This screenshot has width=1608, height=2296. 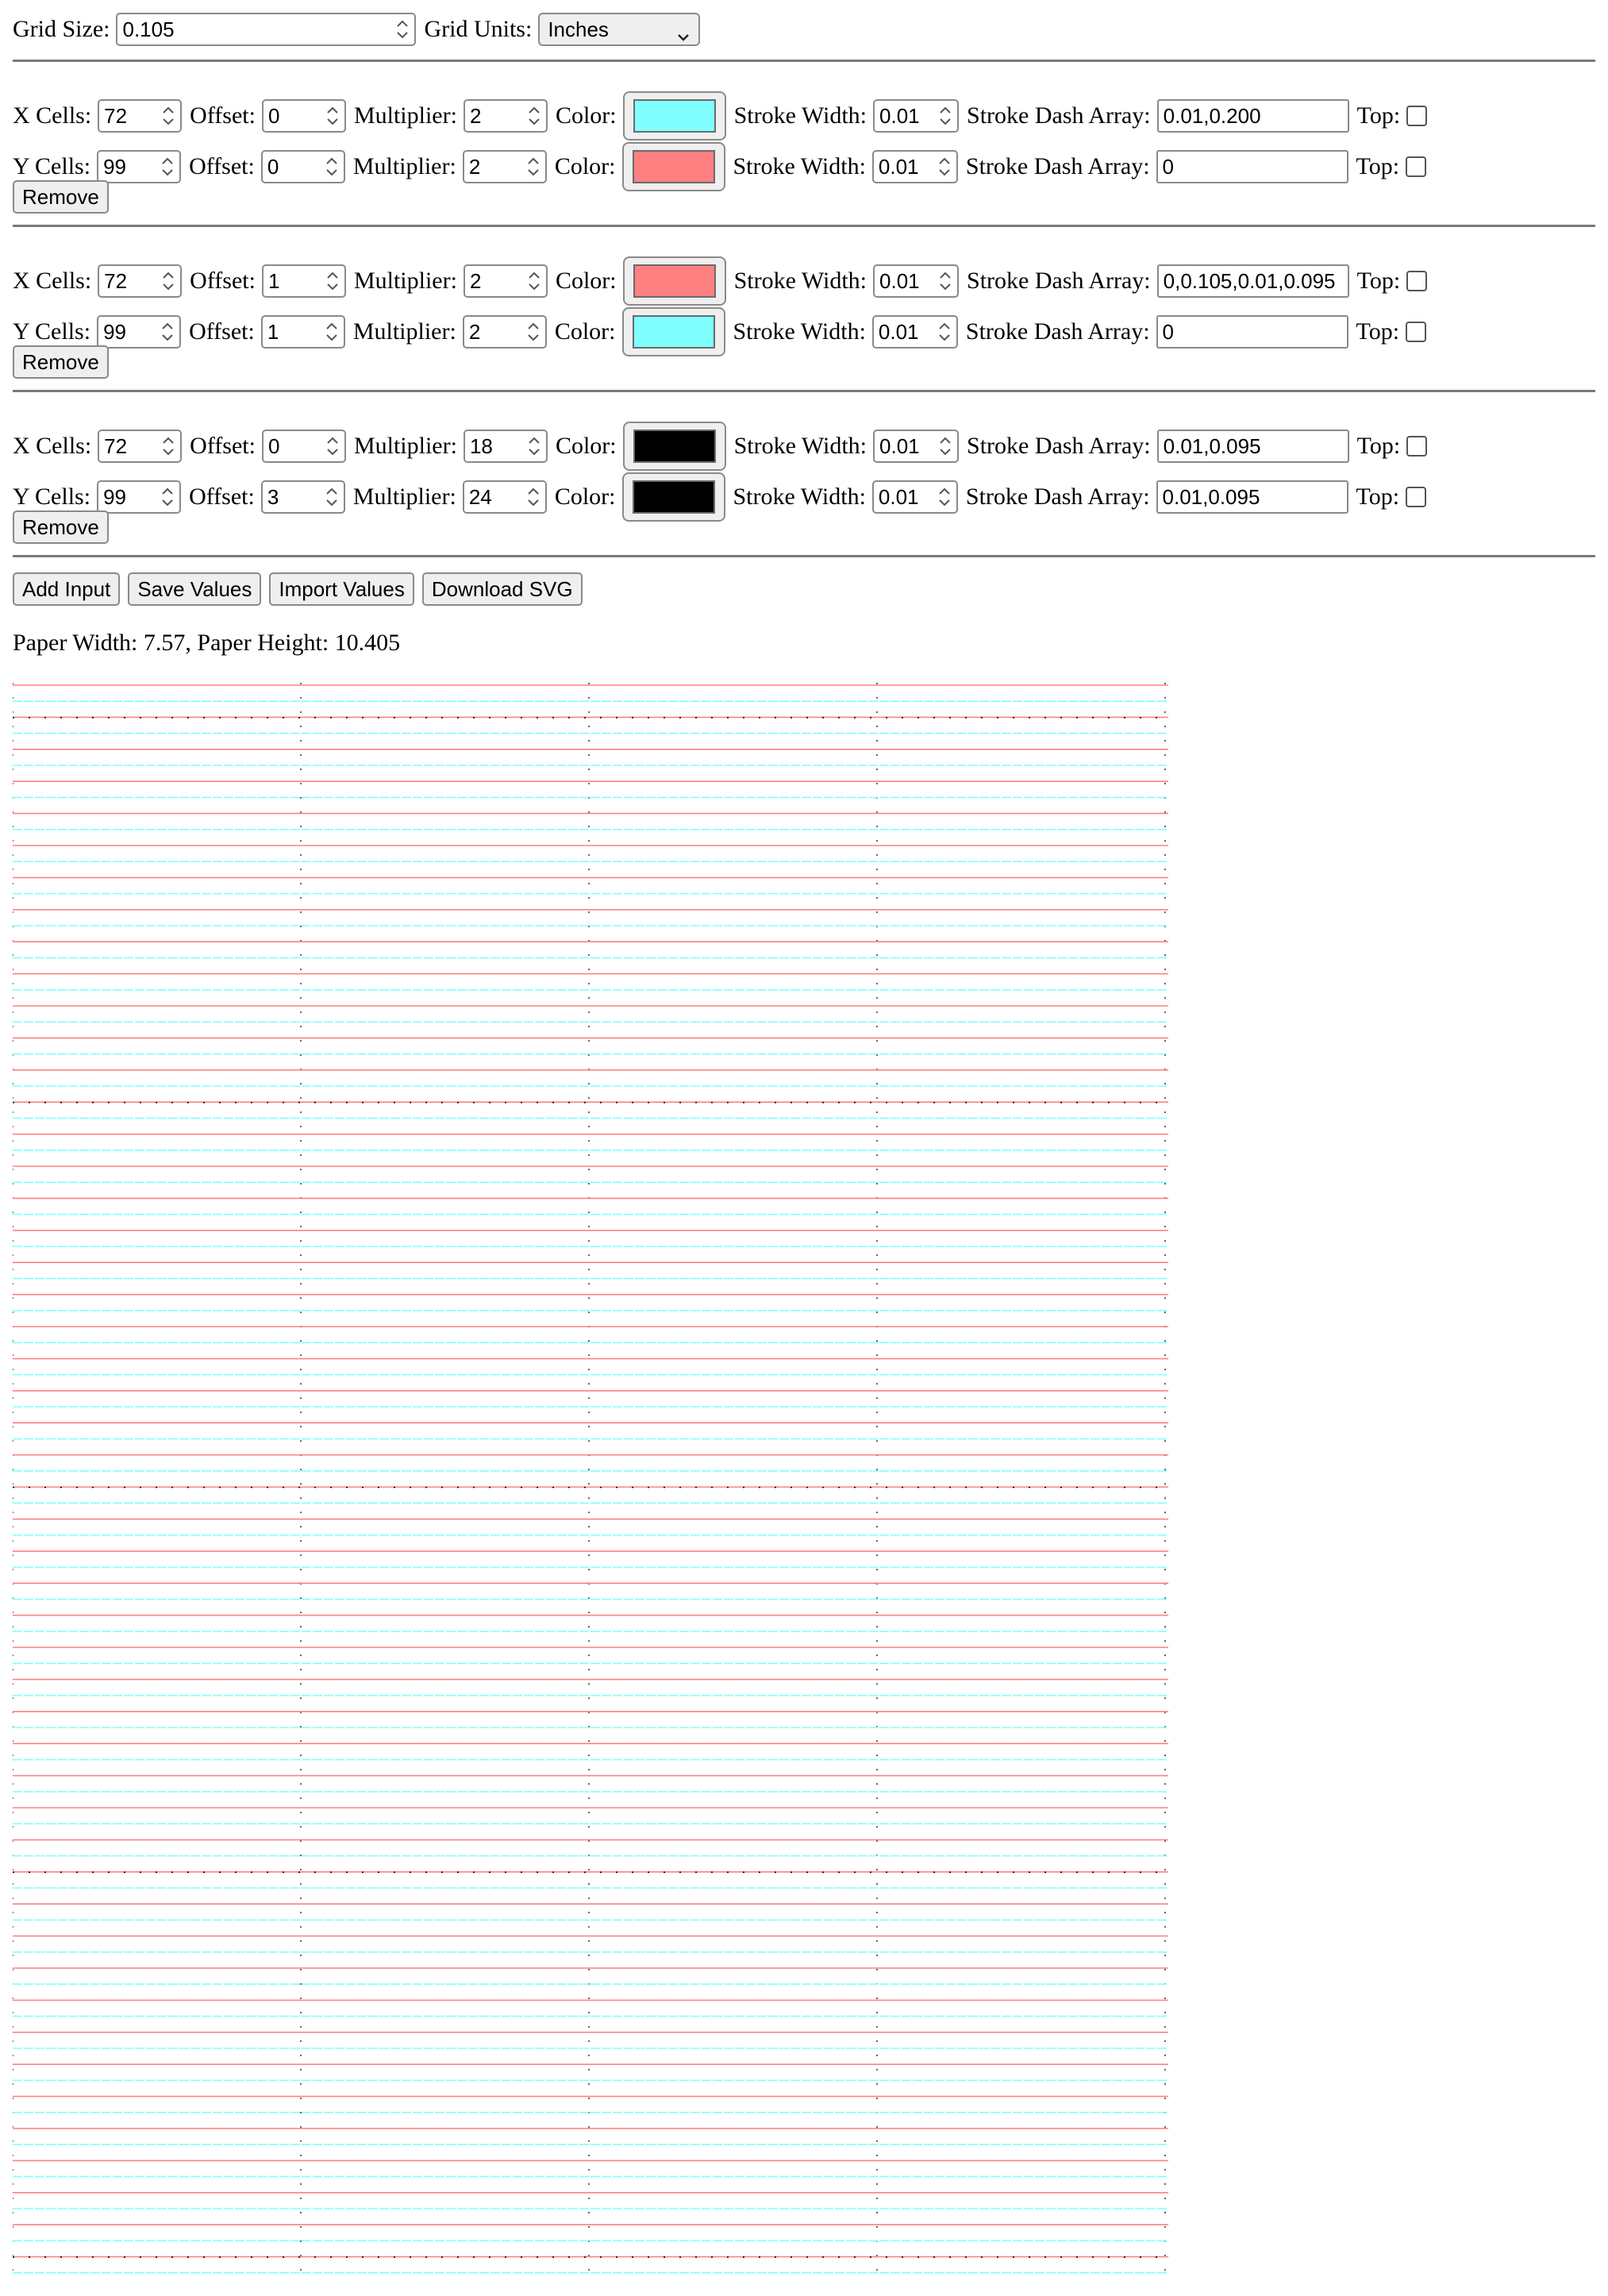 I want to click on multiplier-input: 24, so click(x=504, y=497).